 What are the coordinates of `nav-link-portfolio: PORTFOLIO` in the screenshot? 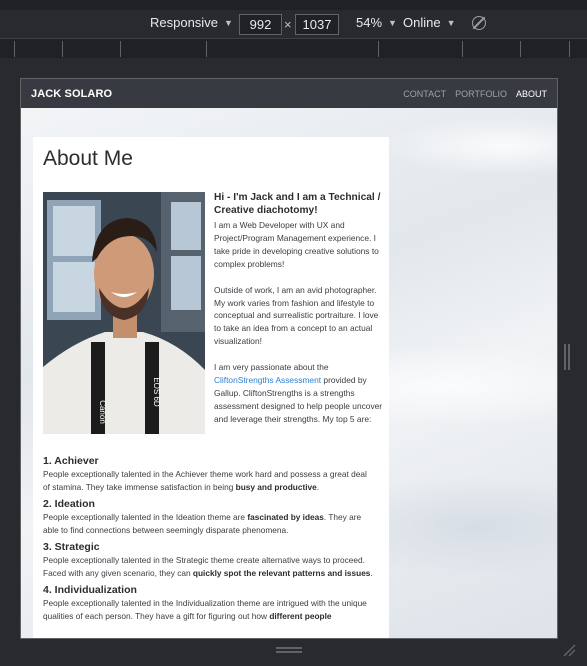 It's located at (481, 94).